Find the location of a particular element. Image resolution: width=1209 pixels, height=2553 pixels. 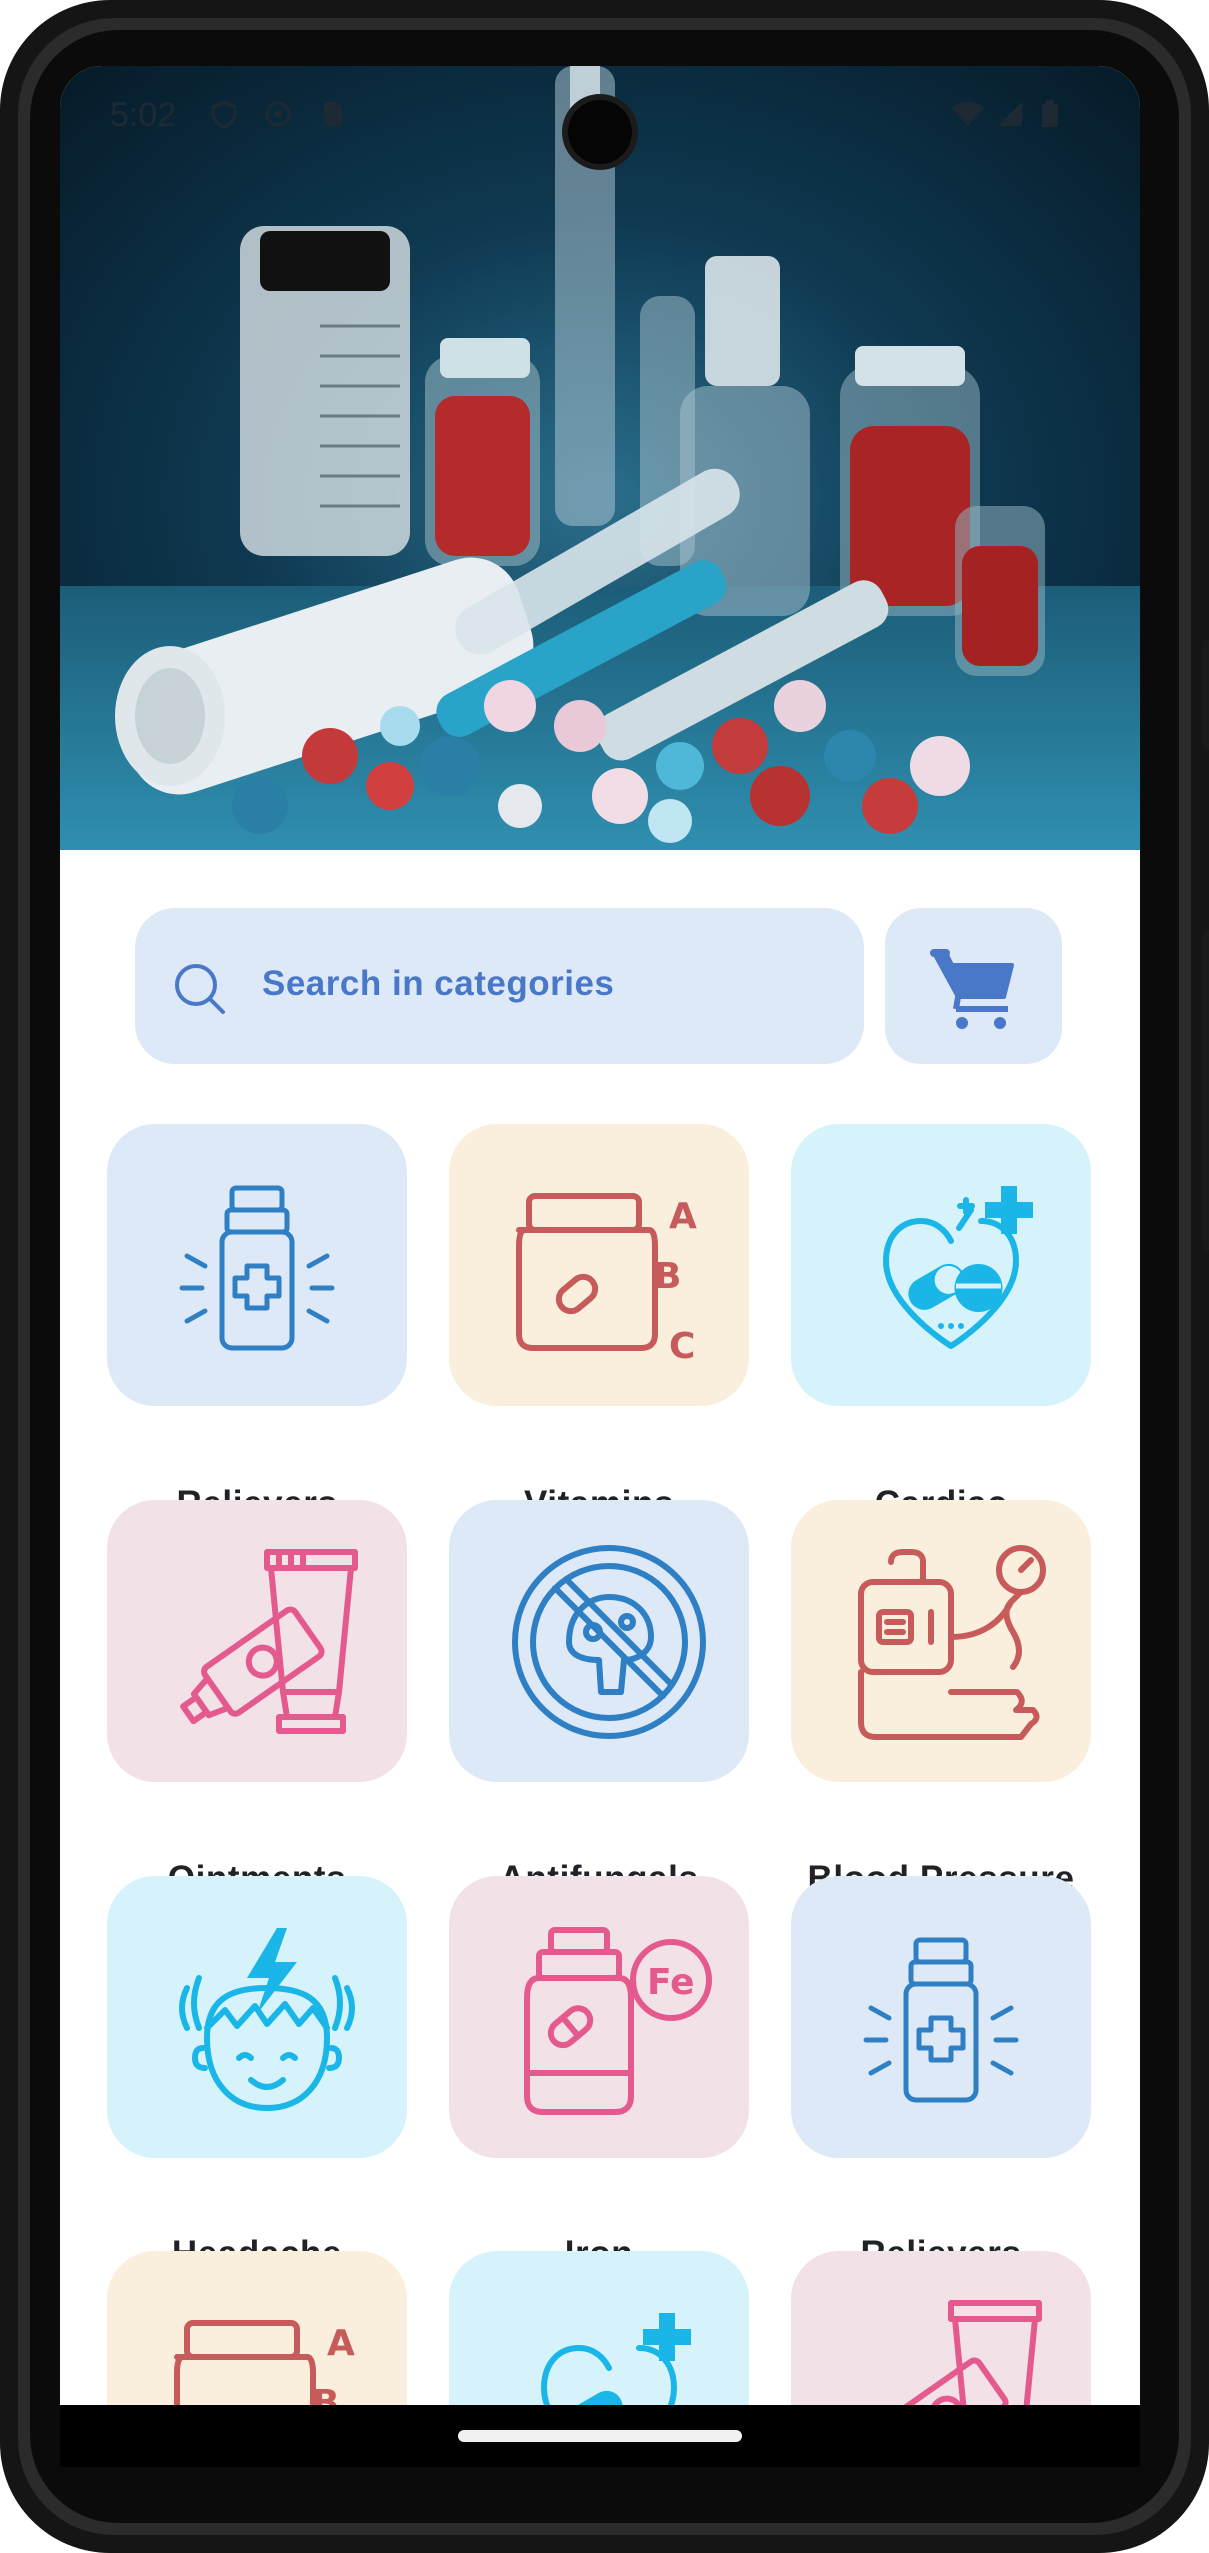

category-card-antifungals is located at coordinates (599, 1641).